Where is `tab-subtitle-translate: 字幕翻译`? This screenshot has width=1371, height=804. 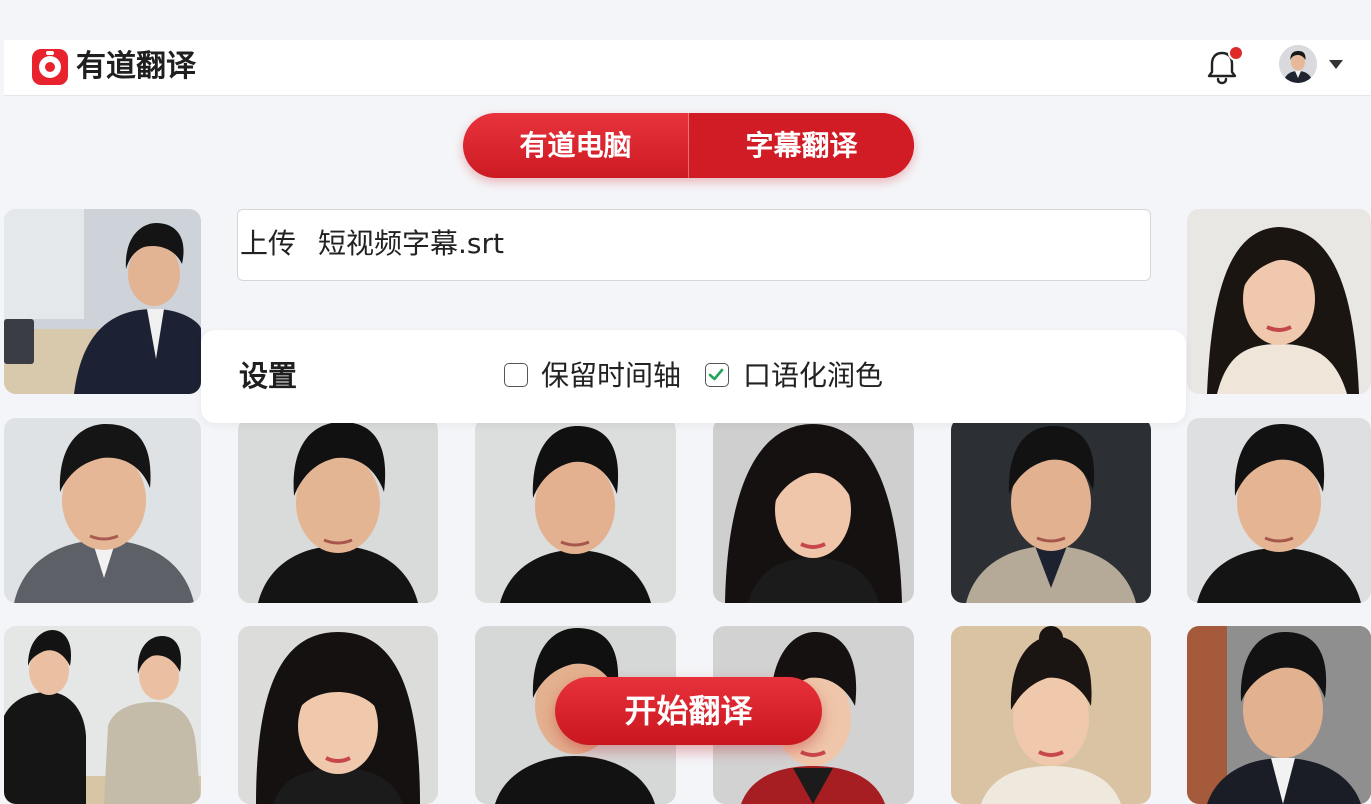
tab-subtitle-translate: 字幕翻译 is located at coordinates (801, 145).